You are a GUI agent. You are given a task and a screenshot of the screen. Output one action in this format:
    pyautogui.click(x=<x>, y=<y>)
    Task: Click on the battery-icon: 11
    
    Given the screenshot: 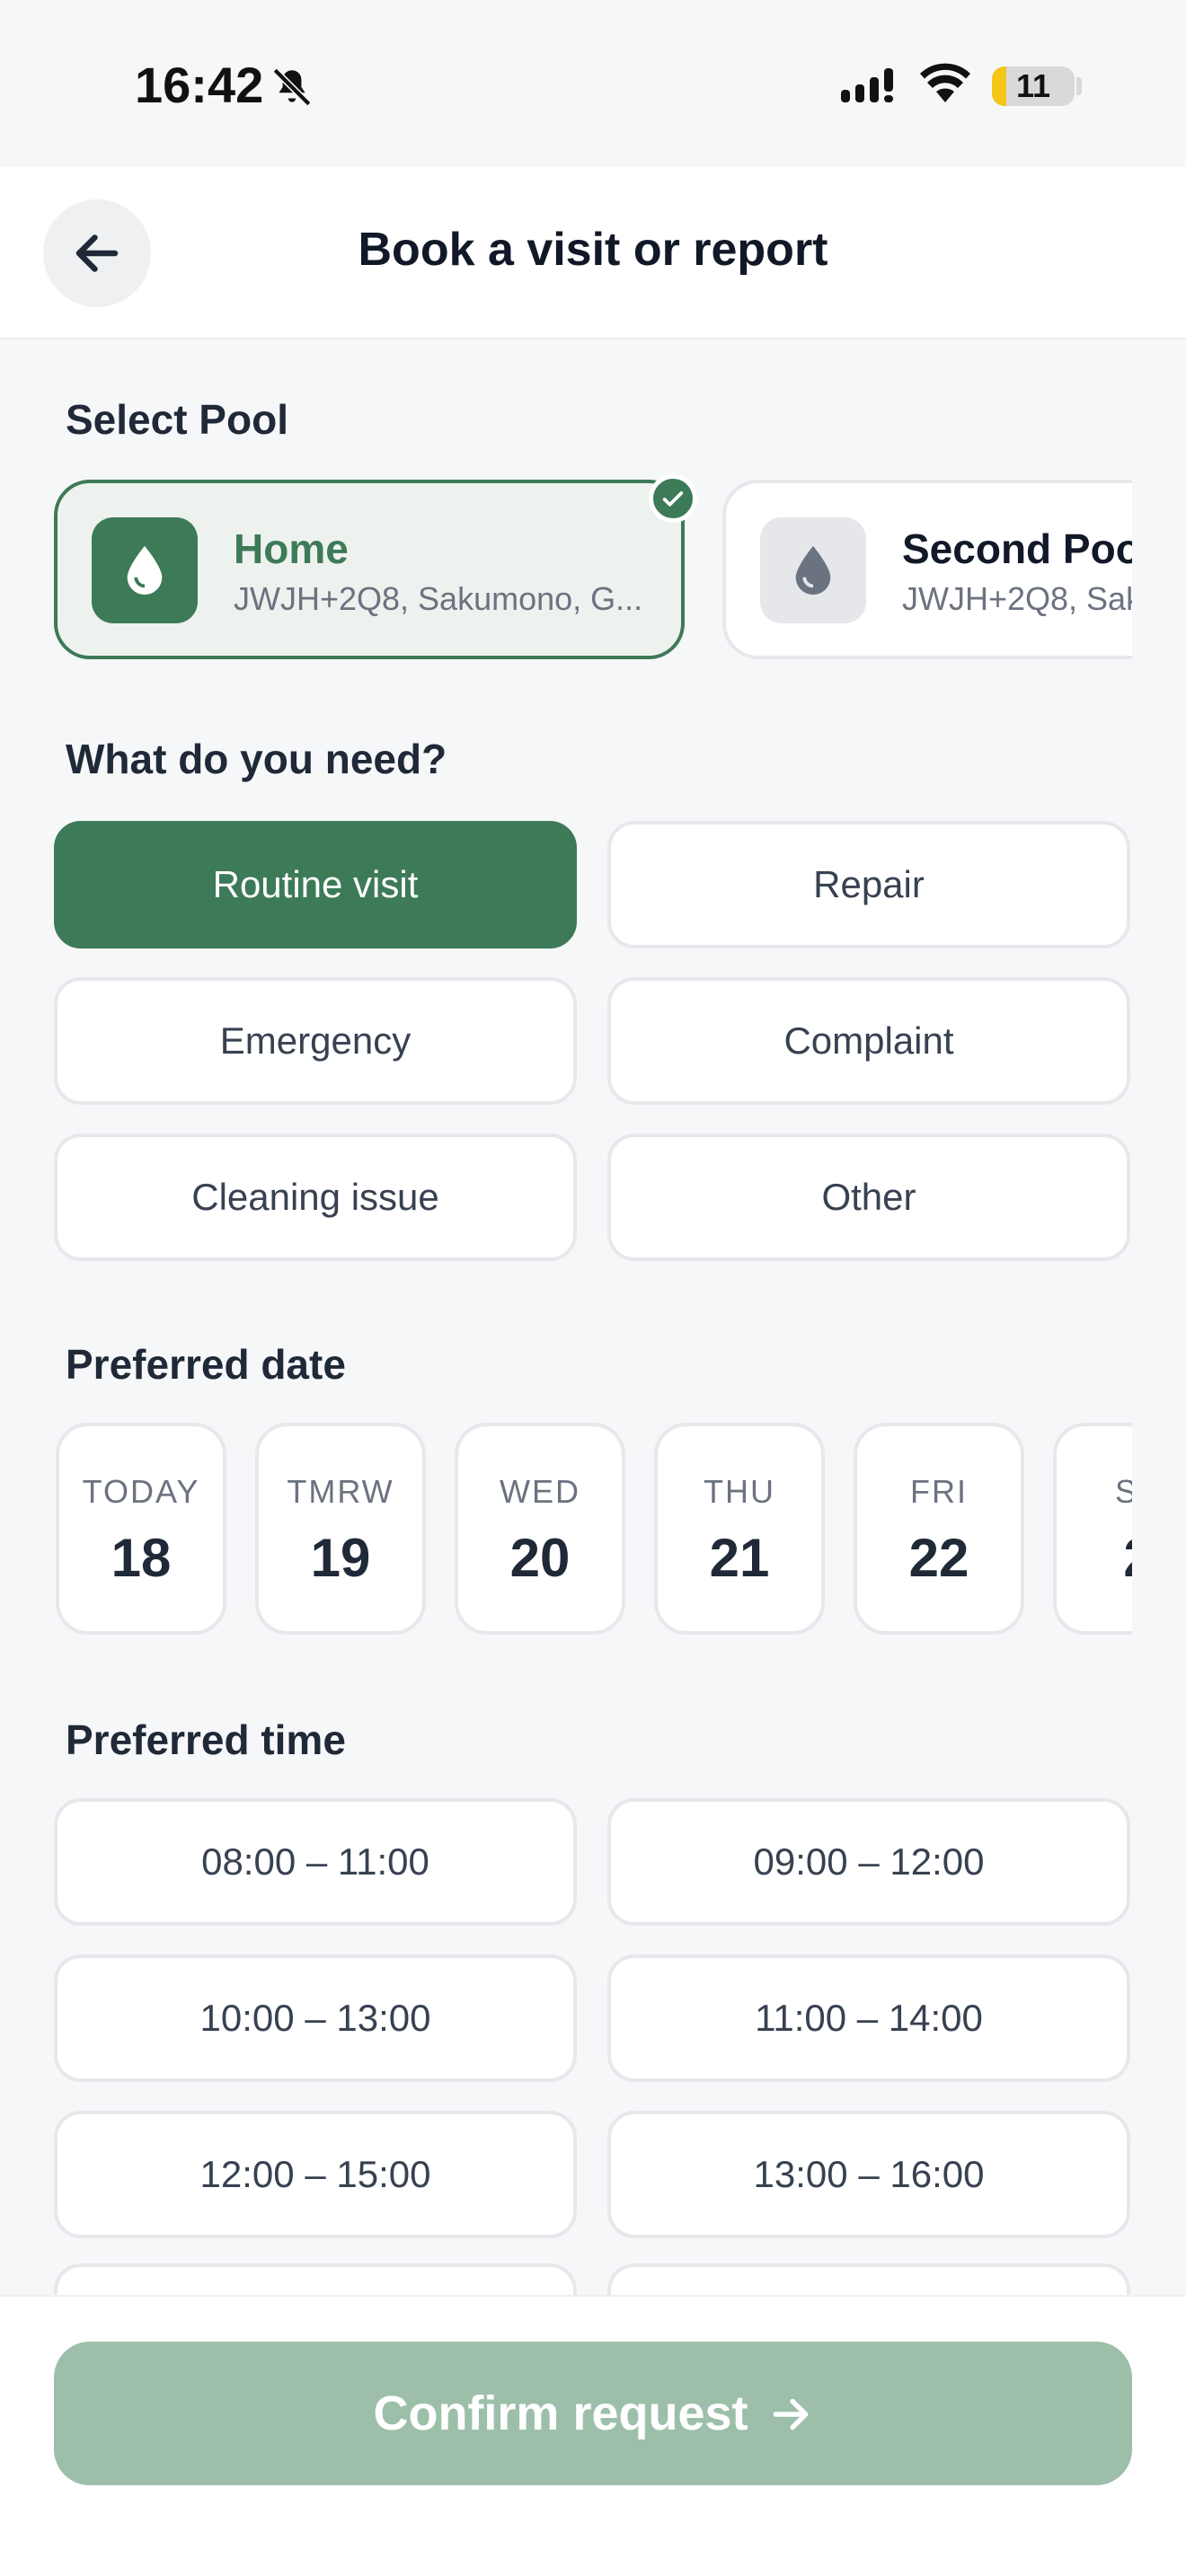 What is the action you would take?
    pyautogui.click(x=1033, y=86)
    